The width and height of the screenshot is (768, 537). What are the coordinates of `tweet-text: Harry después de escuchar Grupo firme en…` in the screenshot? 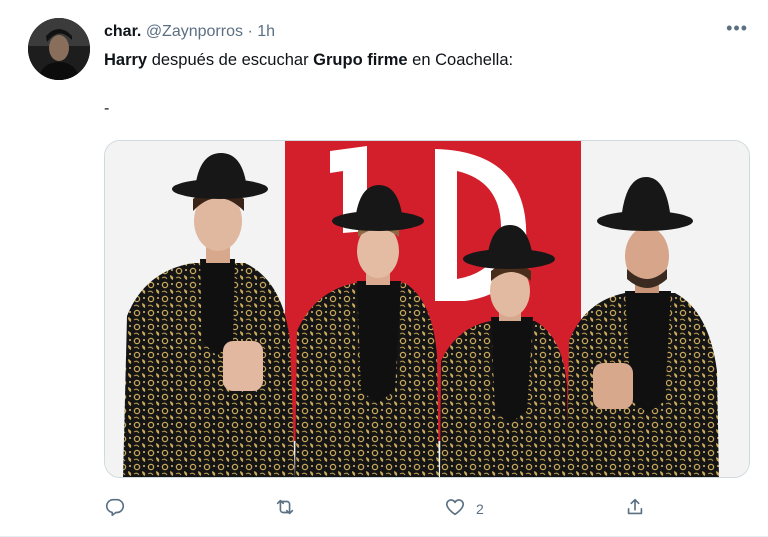 It's located at (308, 60).